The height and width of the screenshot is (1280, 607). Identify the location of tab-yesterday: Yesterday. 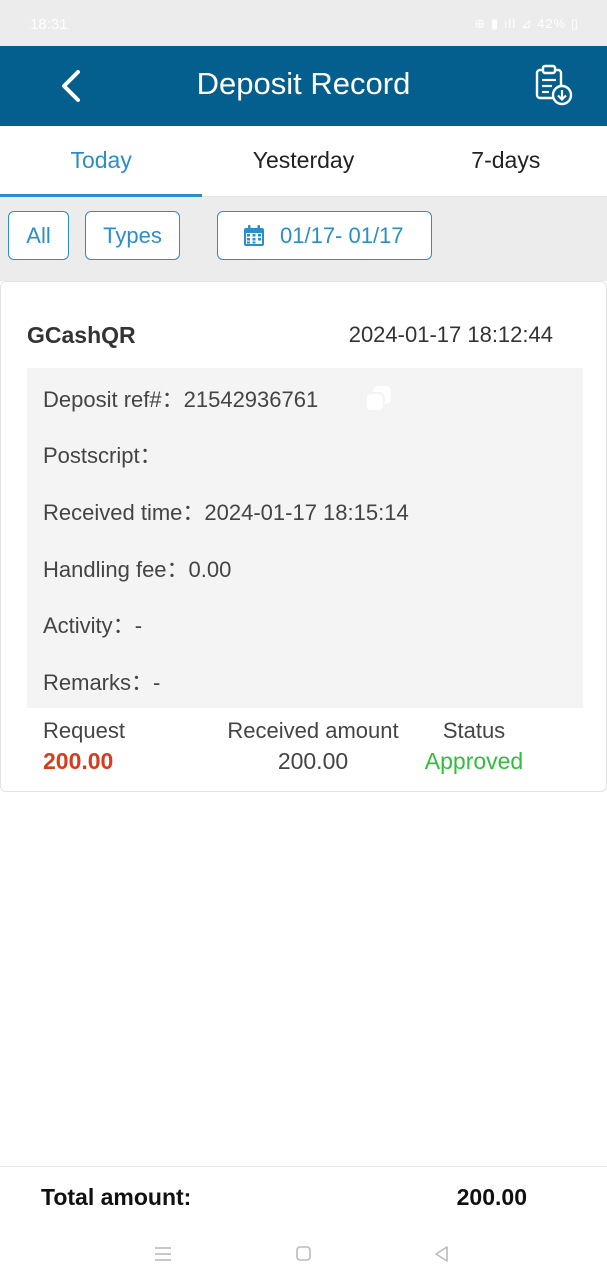
(303, 161).